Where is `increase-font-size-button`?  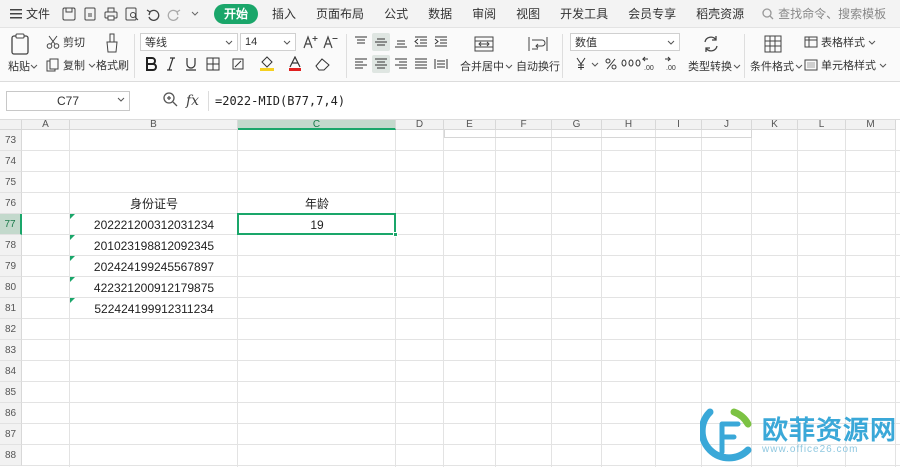 increase-font-size-button is located at coordinates (311, 42).